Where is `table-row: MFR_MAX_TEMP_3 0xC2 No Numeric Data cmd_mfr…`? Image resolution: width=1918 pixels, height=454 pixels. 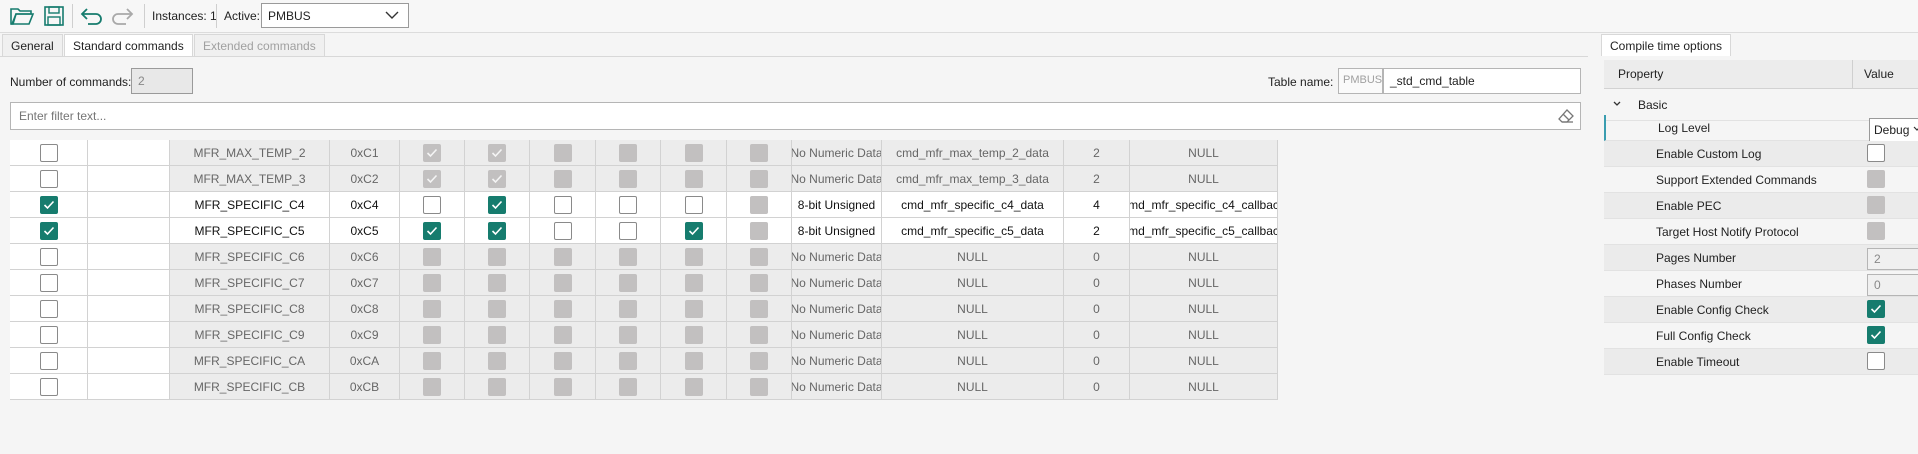
table-row: MFR_MAX_TEMP_3 0xC2 No Numeric Data cmd_mfr… is located at coordinates (791, 179).